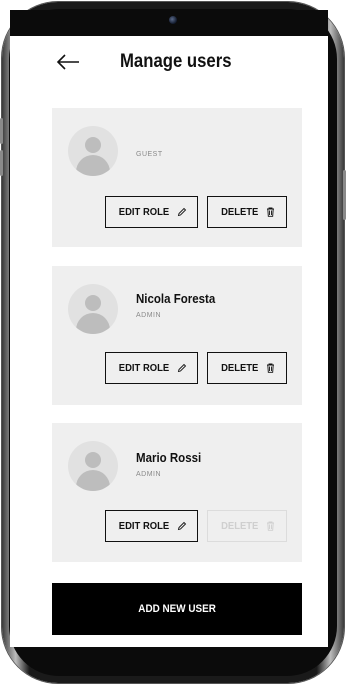 The height and width of the screenshot is (685, 346). I want to click on user-card: GUEST EDIT ROLE DELETE, so click(177, 177).